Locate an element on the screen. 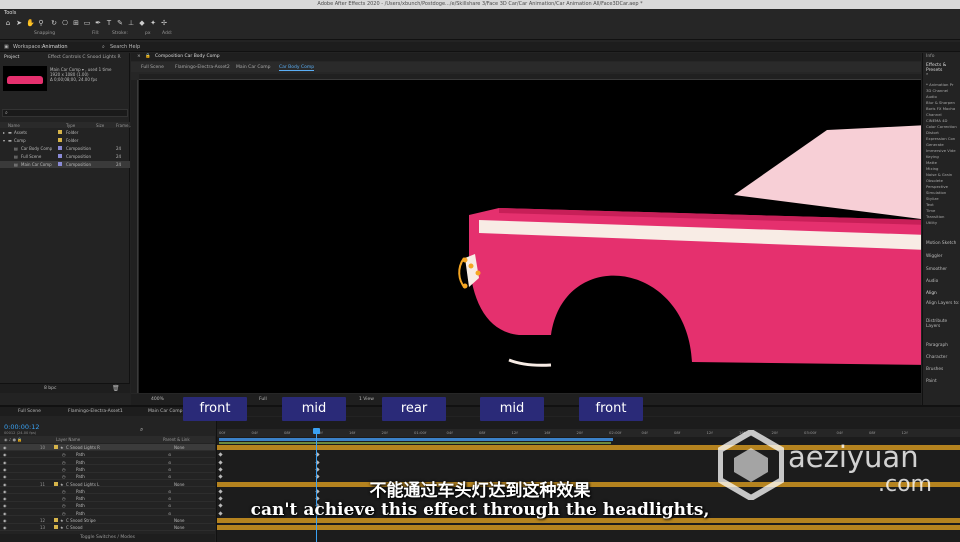 The height and width of the screenshot is (542, 960). trash-icon: 🗑 is located at coordinates (116, 388).